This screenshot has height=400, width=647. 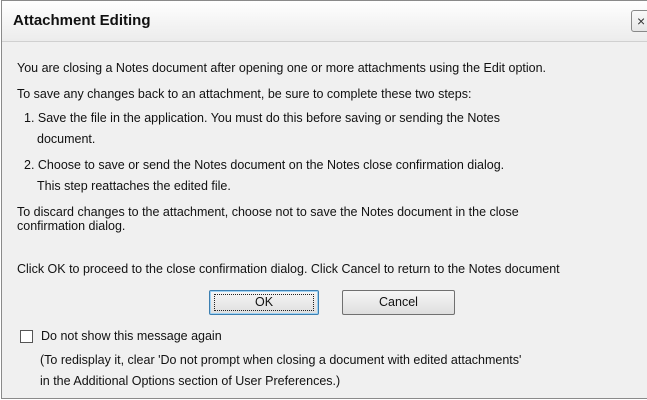 I want to click on ok-button: OK, so click(x=264, y=302).